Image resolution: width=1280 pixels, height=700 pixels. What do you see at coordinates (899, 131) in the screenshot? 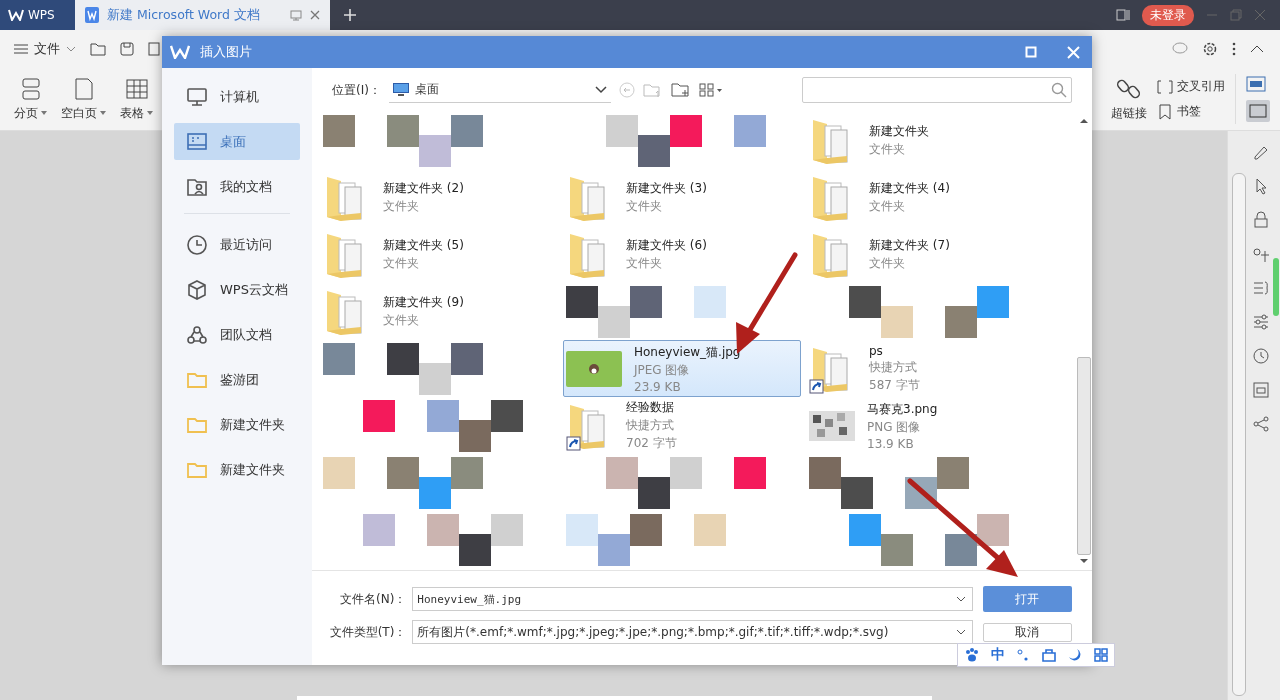
I see `file-name: 新建文件夹` at bounding box center [899, 131].